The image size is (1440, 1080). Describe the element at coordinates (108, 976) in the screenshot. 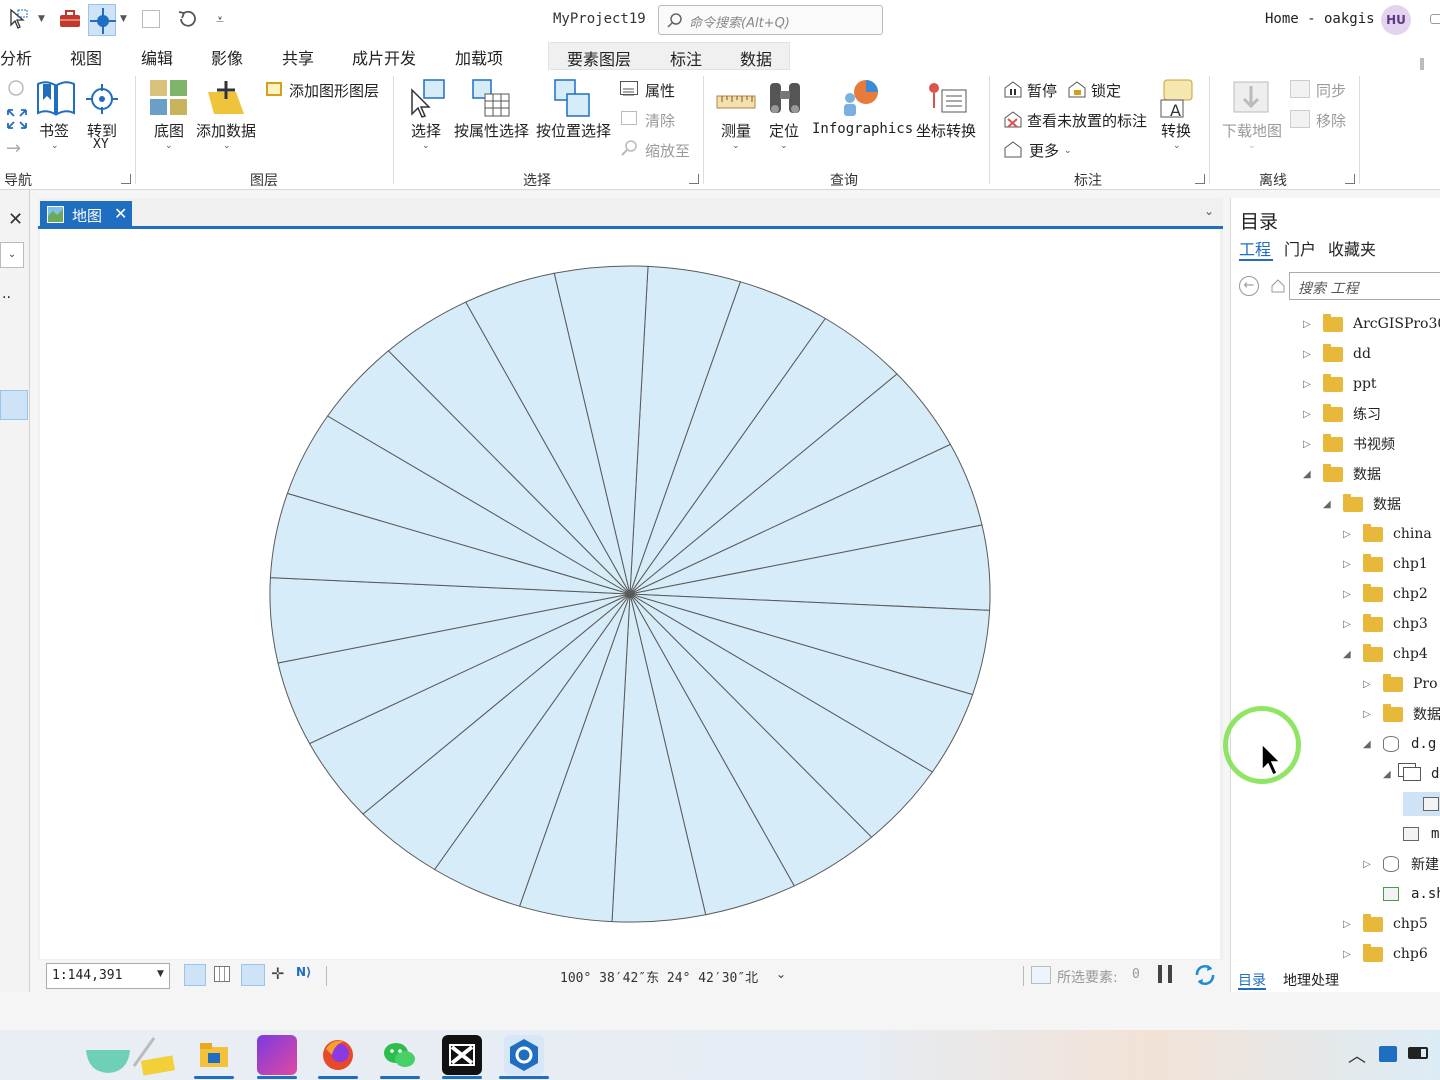

I see `scale-combobox: 1:144,391 ▼` at that location.